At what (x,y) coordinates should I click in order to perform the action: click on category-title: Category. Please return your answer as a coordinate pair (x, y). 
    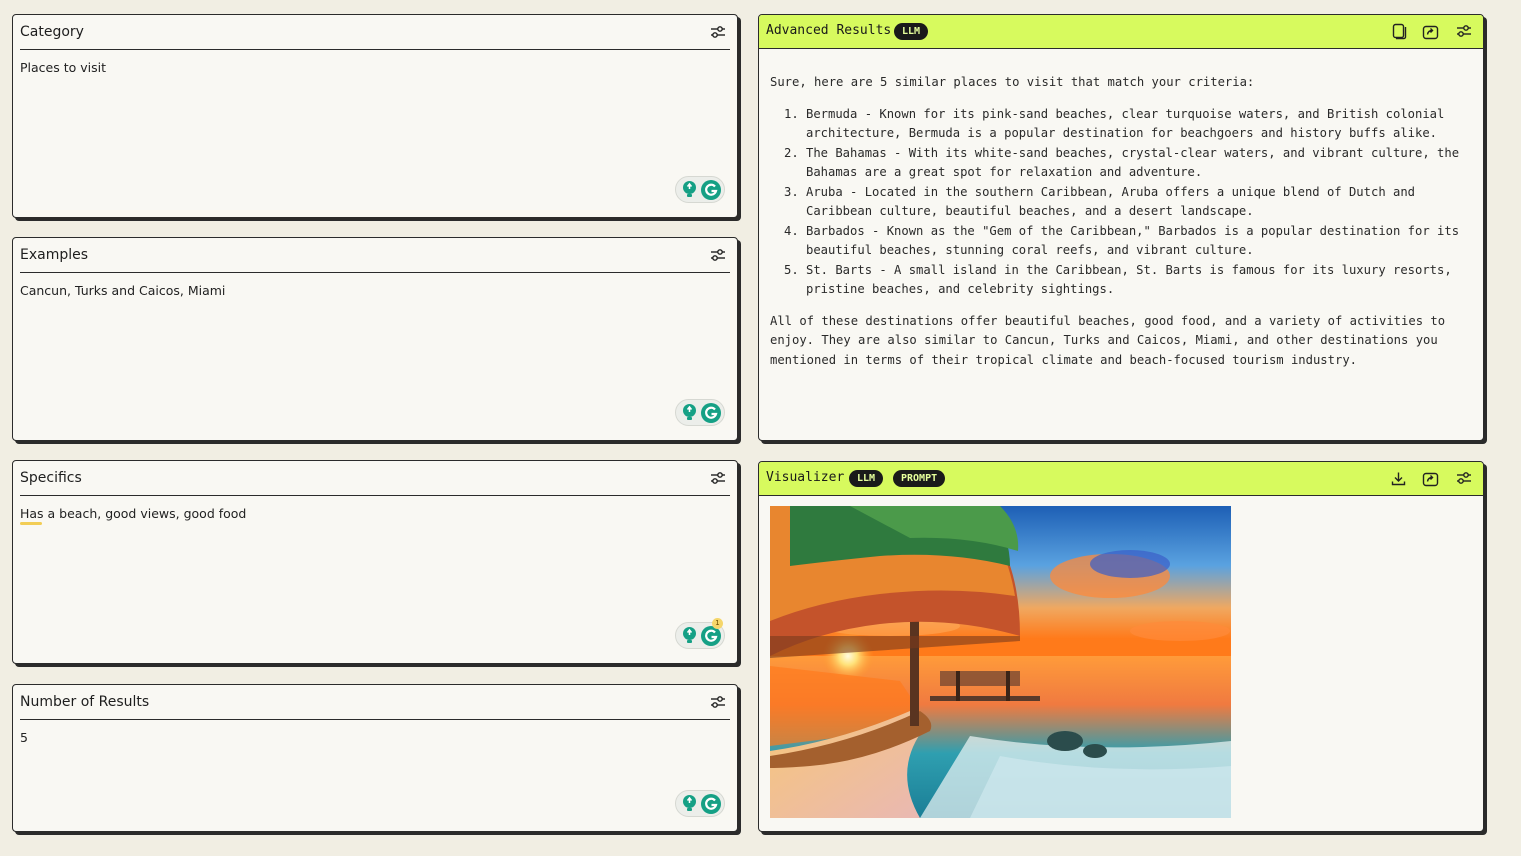
    Looking at the image, I should click on (52, 32).